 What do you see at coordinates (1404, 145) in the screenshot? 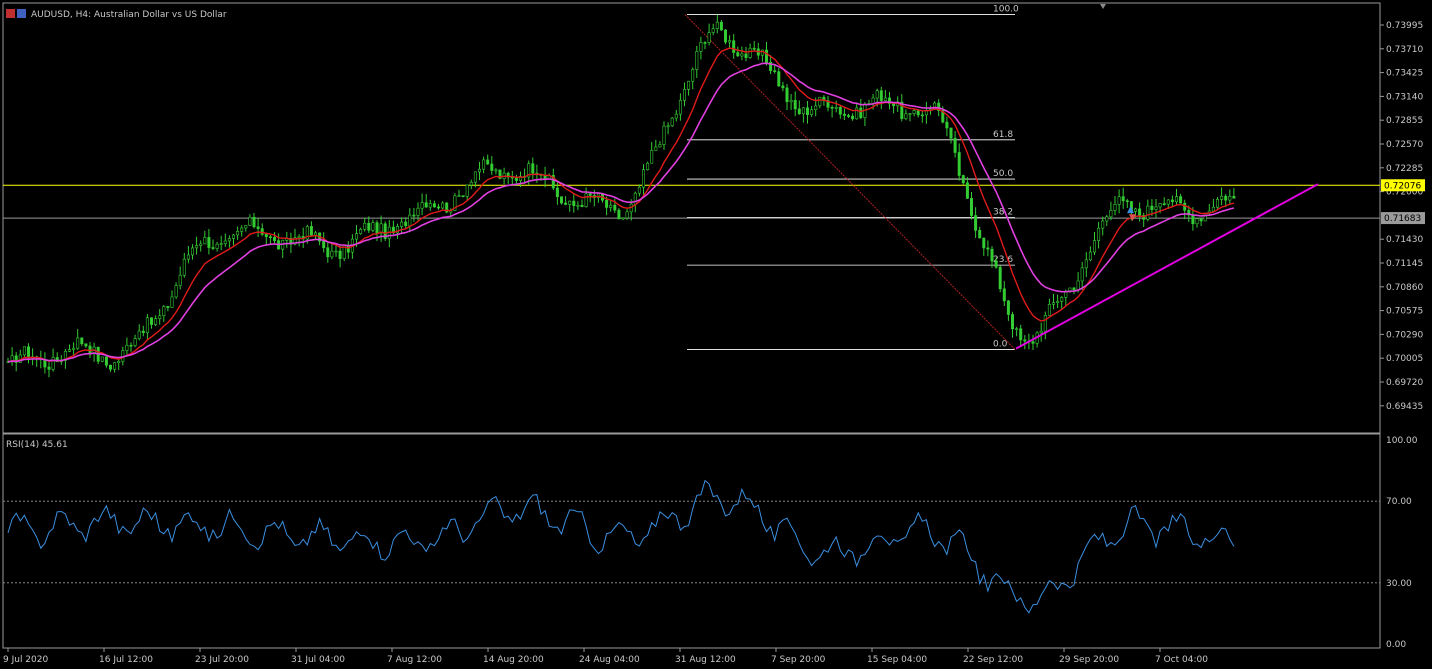
I see `price-tick-label: 0.72570` at bounding box center [1404, 145].